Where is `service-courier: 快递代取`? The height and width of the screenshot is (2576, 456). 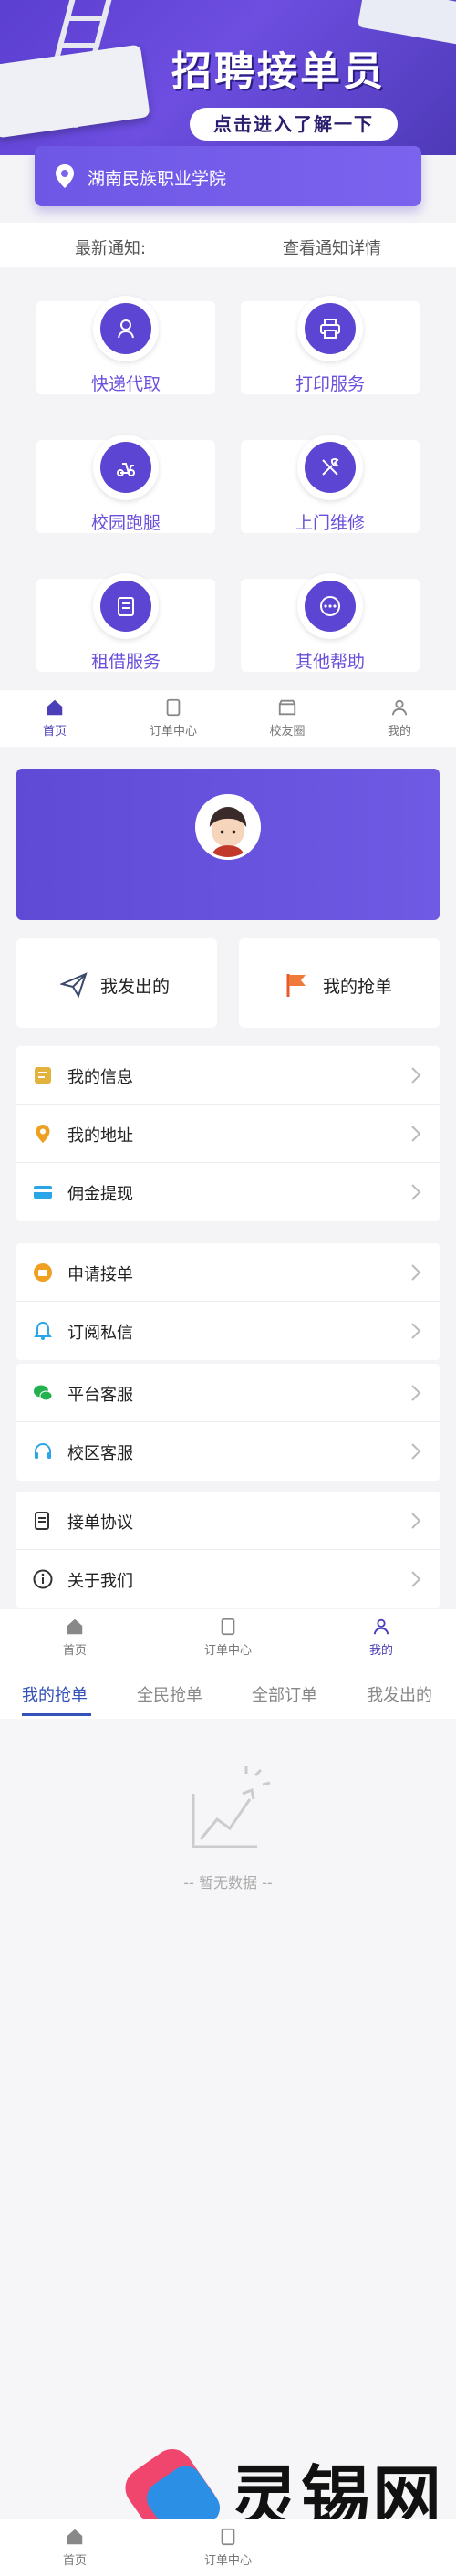
service-courier: 快递代取 is located at coordinates (125, 345).